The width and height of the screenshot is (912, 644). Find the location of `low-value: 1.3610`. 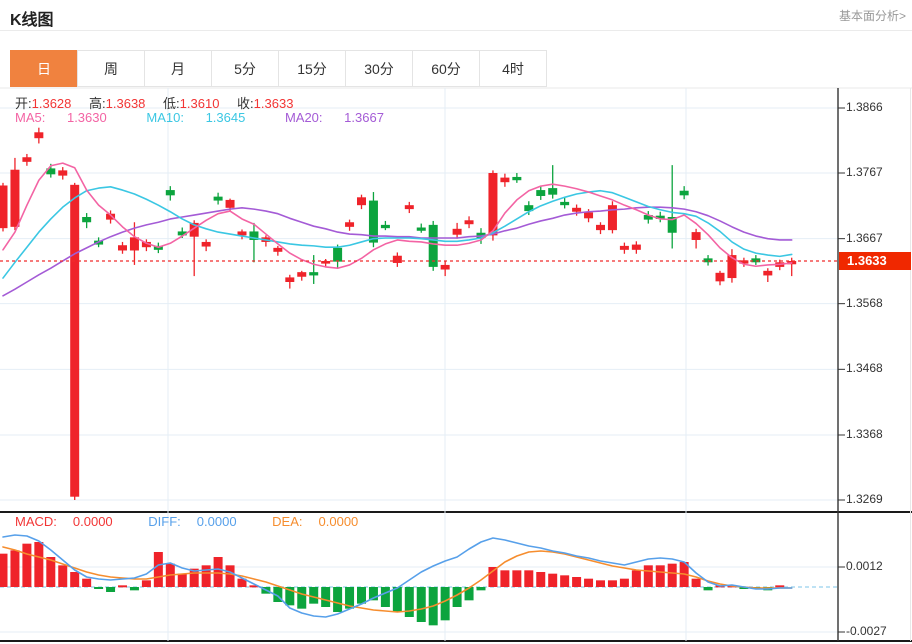

low-value: 1.3610 is located at coordinates (199, 103).